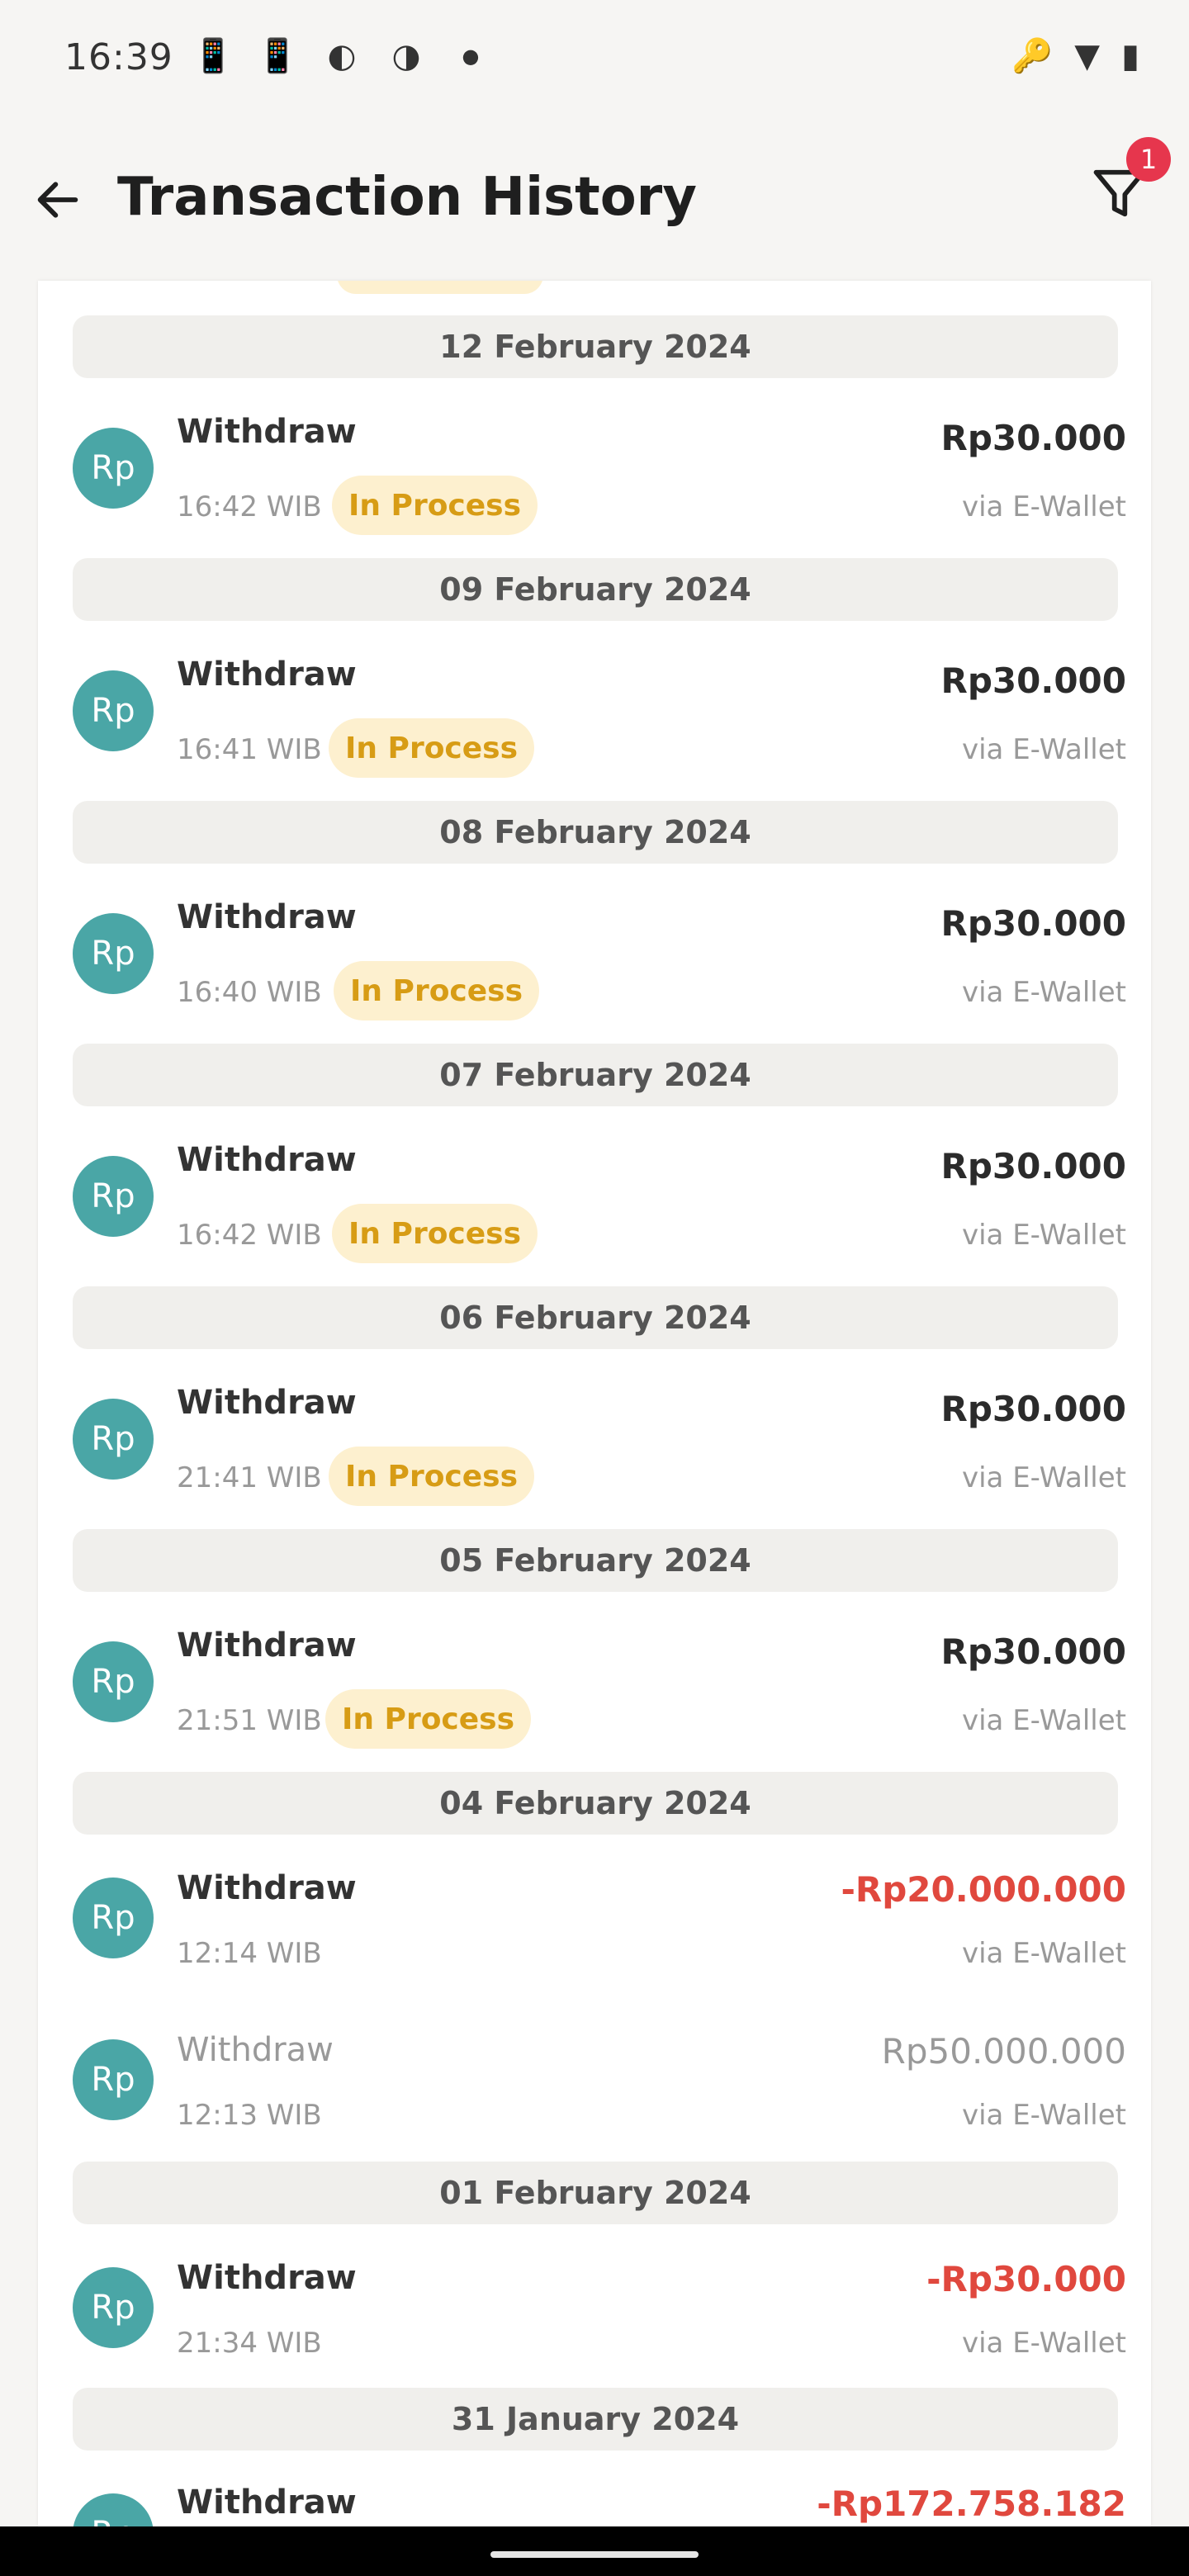 This screenshot has width=1189, height=2576. What do you see at coordinates (1026, 2279) in the screenshot?
I see `transaction-amount: -Rp30.000` at bounding box center [1026, 2279].